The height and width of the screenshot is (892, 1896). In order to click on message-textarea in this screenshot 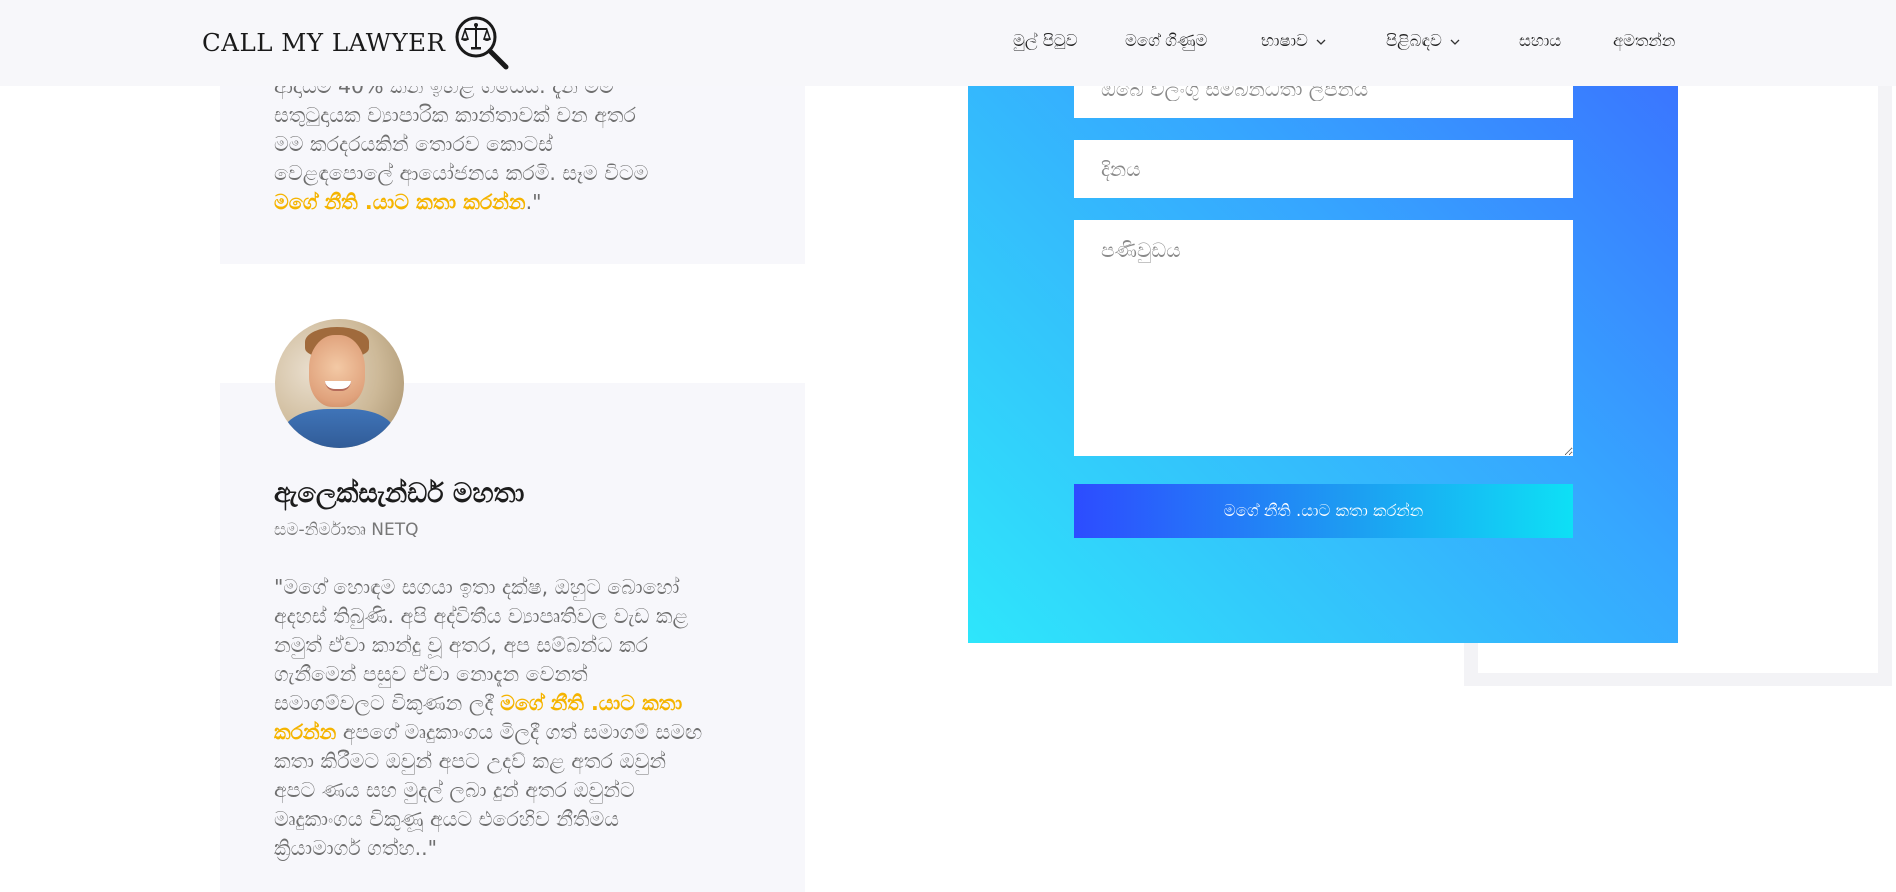, I will do `click(1323, 338)`.